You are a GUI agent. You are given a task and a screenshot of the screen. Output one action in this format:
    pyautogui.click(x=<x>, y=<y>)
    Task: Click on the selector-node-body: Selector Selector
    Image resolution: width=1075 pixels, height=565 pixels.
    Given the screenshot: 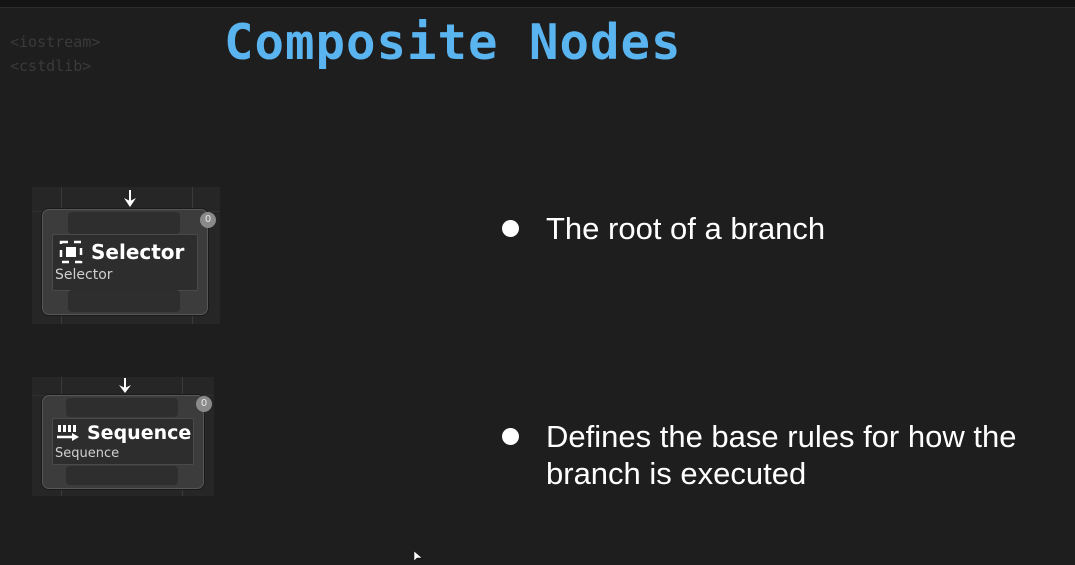 What is the action you would take?
    pyautogui.click(x=125, y=262)
    